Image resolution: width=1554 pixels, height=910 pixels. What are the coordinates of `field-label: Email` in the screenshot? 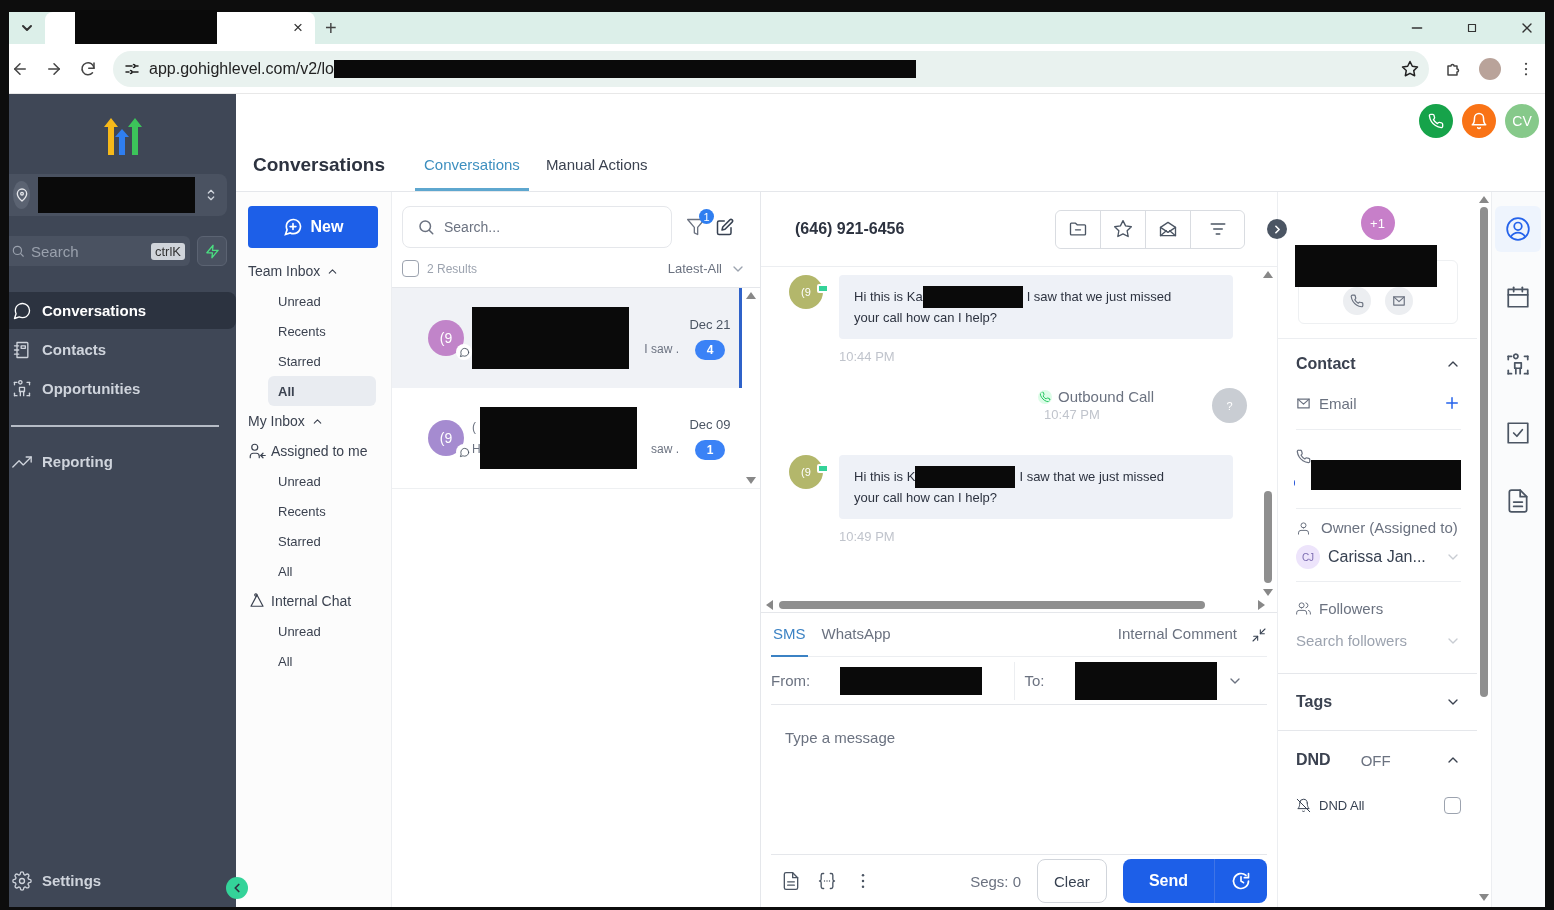 It's located at (1338, 403).